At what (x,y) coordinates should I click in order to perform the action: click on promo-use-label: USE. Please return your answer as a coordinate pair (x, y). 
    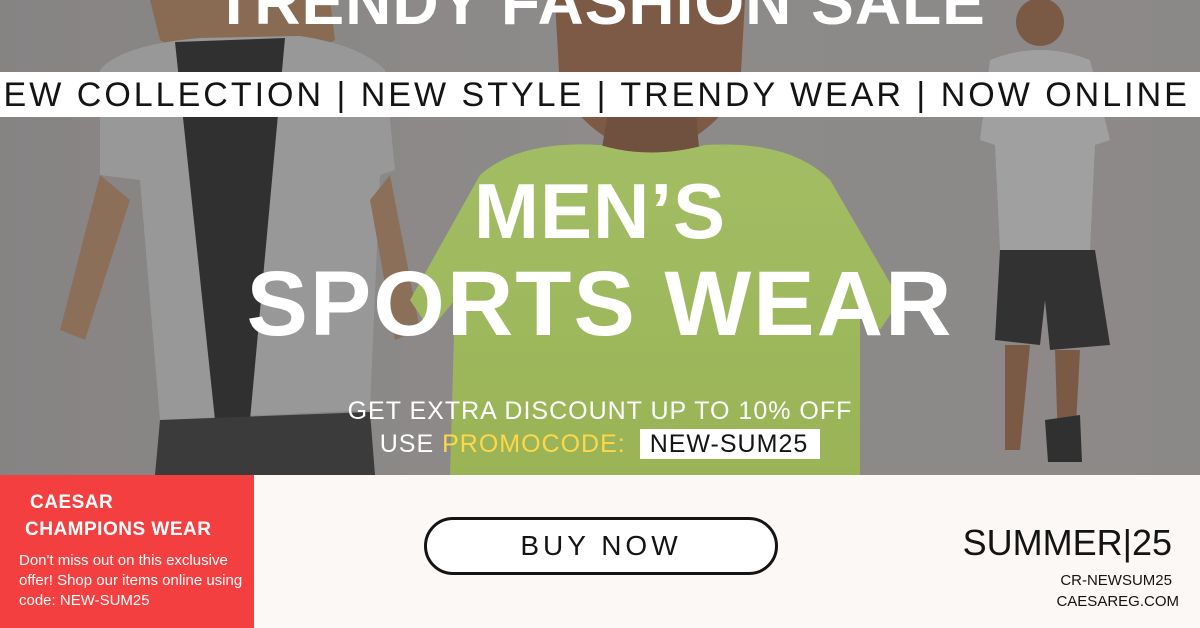
    Looking at the image, I should click on (407, 444).